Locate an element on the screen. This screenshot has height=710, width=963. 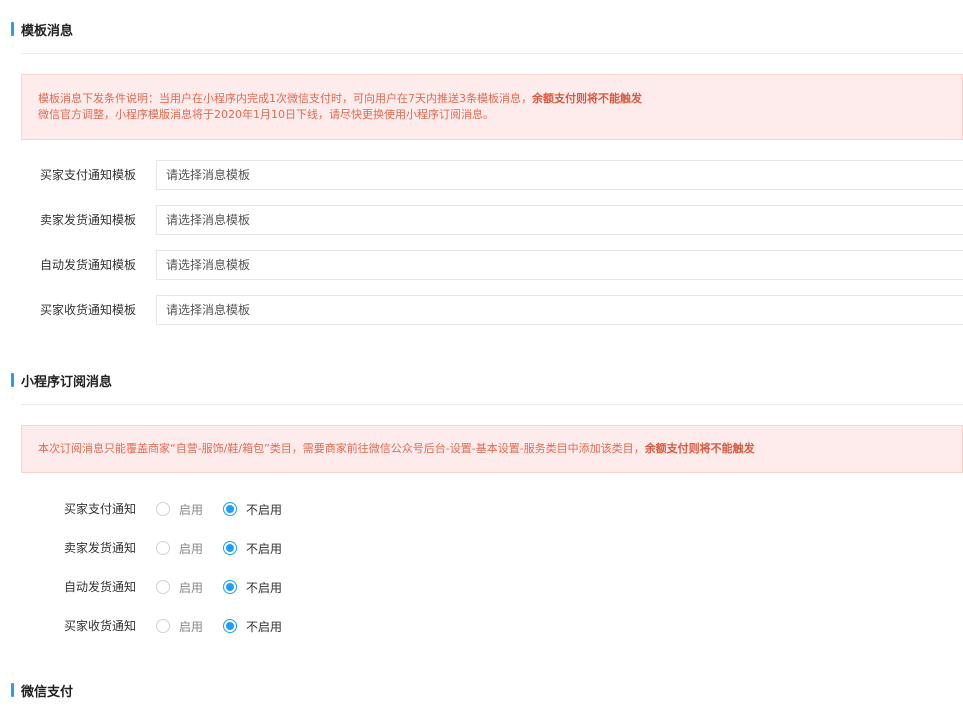
template-row-seller-ship: 卖家发货通知模板 请选择消息模板 is located at coordinates (481, 220).